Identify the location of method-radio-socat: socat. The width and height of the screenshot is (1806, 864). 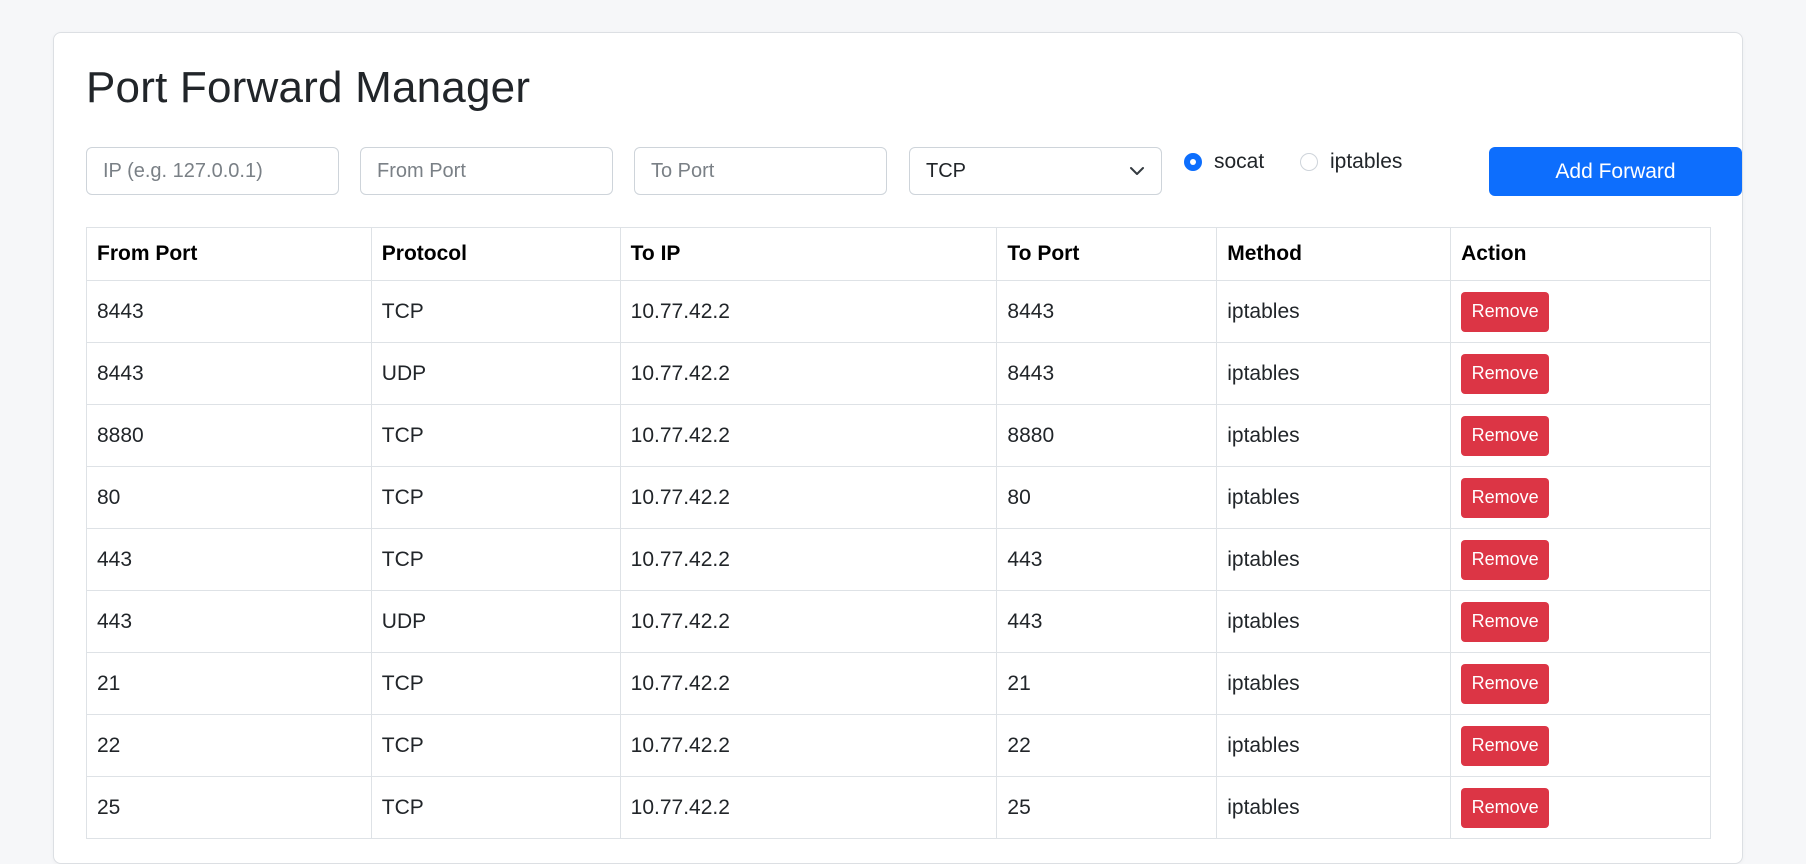
(1224, 162).